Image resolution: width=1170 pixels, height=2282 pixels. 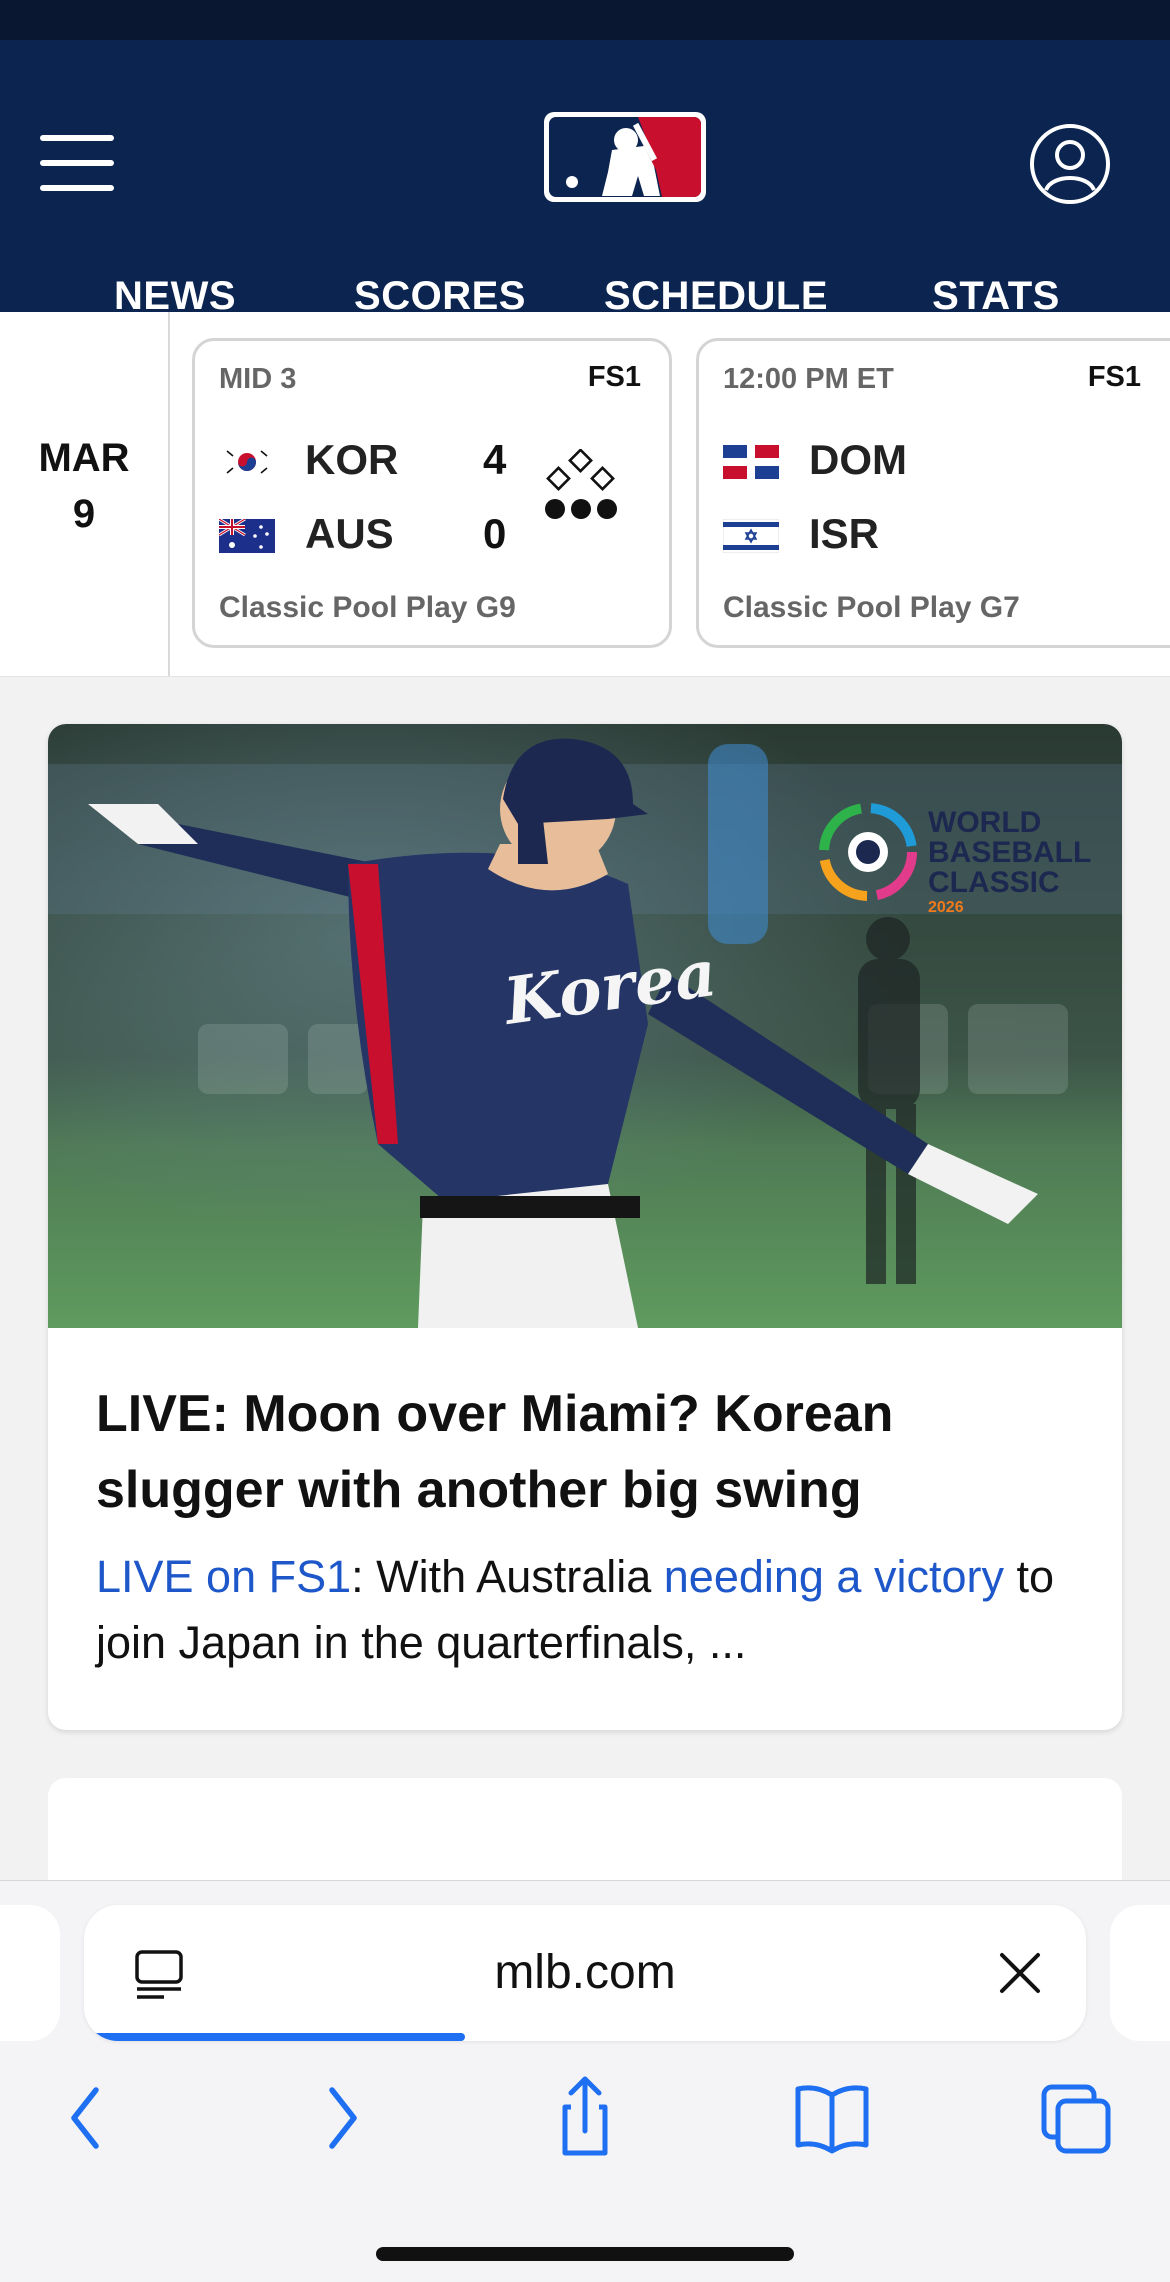 I want to click on tabs-icon, so click(x=1080, y=2118).